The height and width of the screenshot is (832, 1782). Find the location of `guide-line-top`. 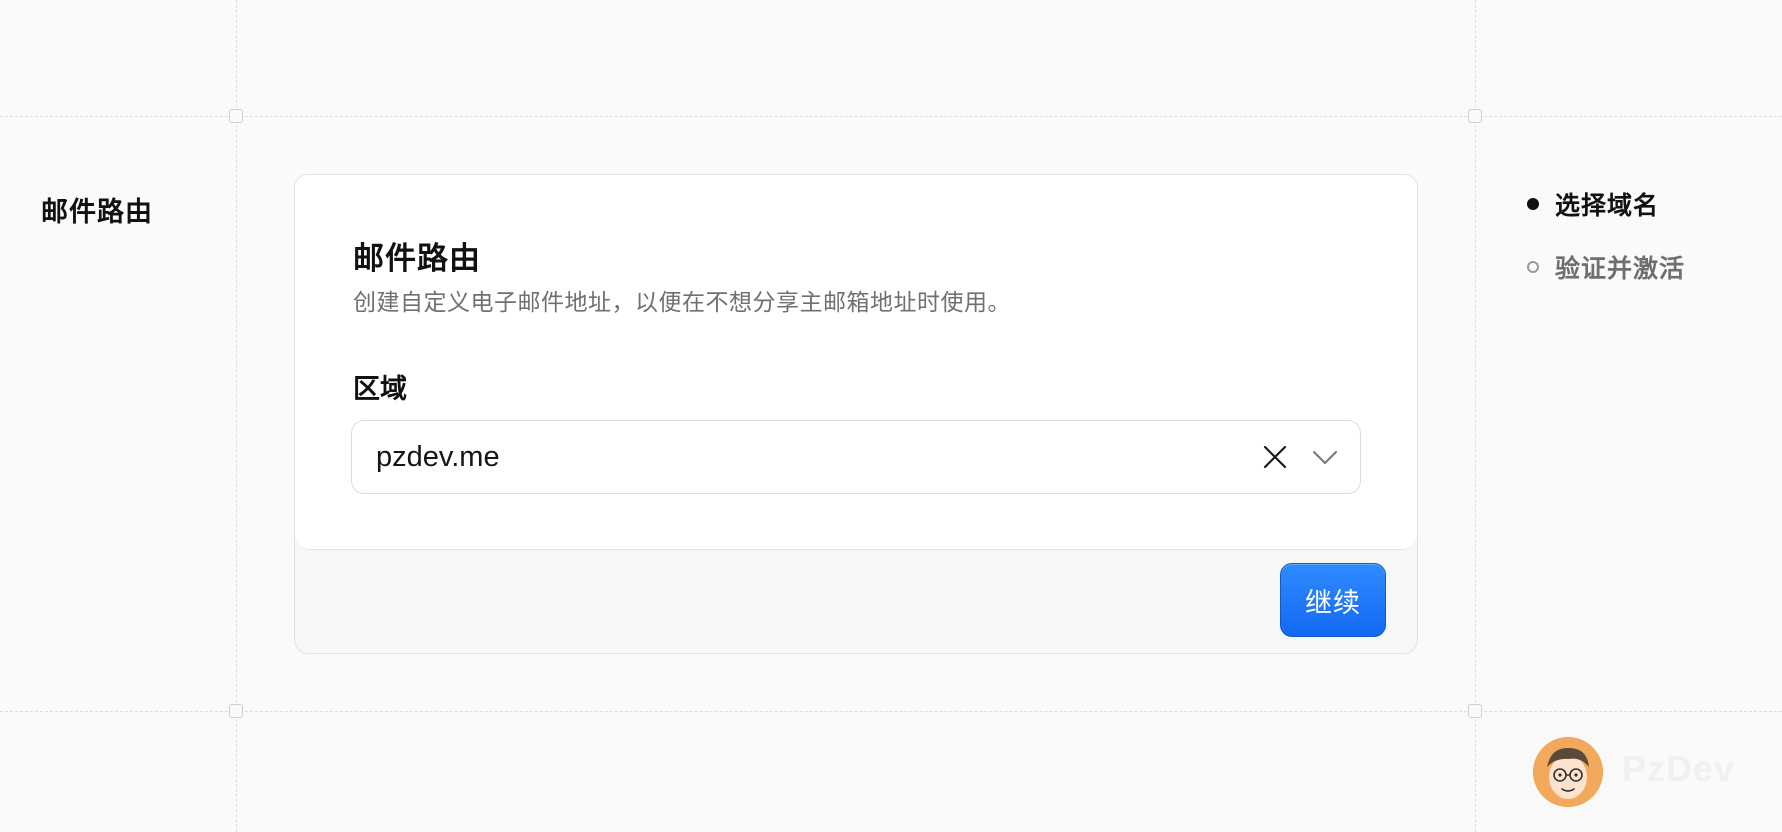

guide-line-top is located at coordinates (891, 116).